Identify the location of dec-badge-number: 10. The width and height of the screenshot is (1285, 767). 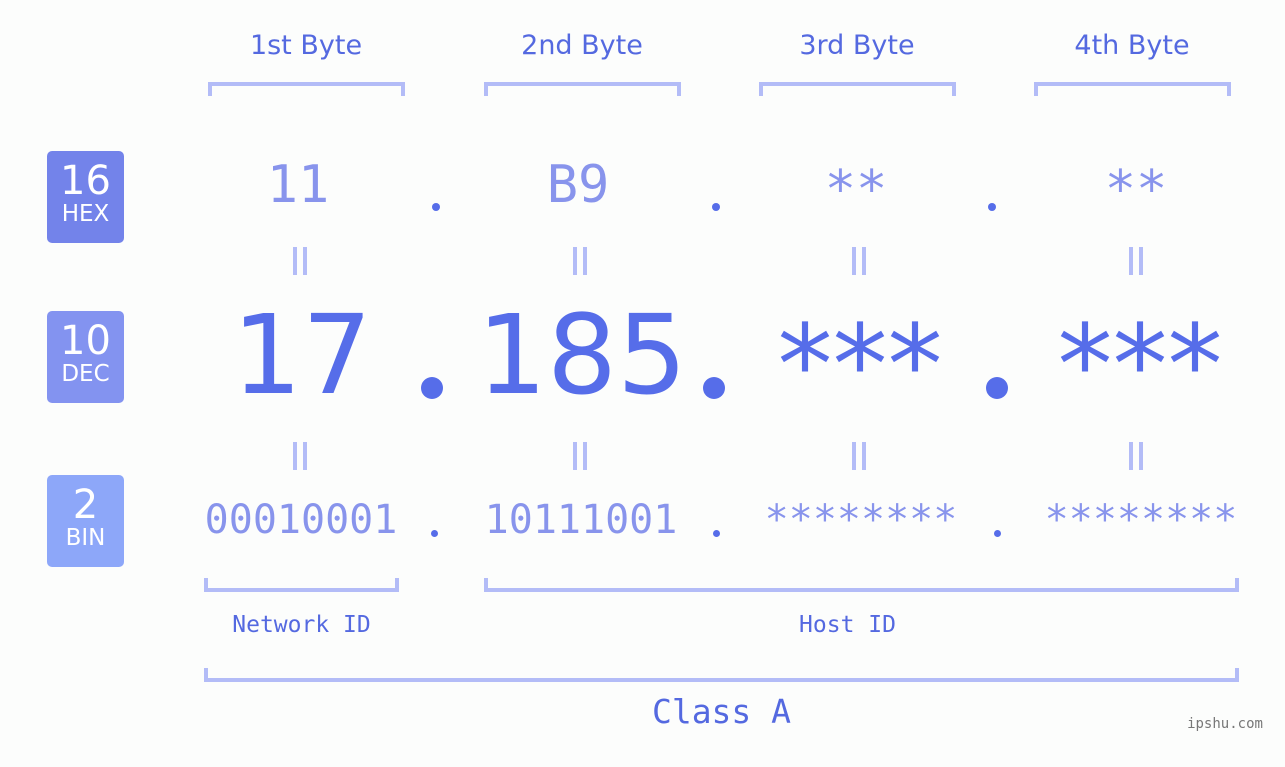
(85, 341).